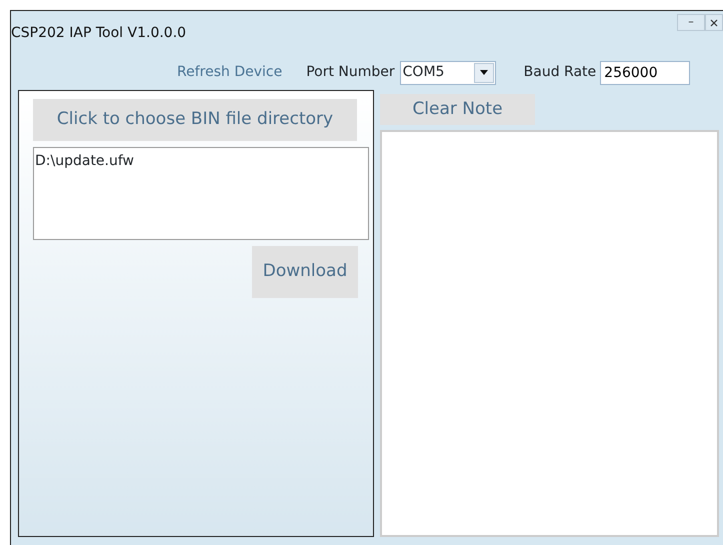  I want to click on baud-rate-field: 256000, so click(645, 72).